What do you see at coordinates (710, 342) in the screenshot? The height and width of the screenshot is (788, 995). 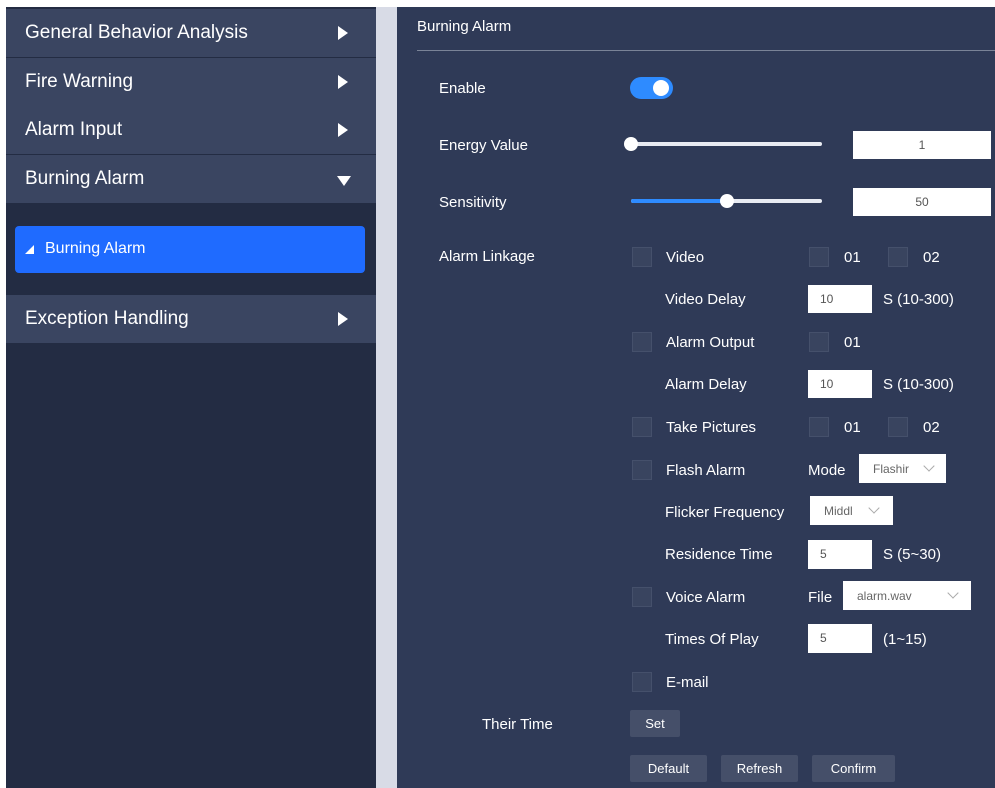 I see `alarm-output-label: Alarm Output` at bounding box center [710, 342].